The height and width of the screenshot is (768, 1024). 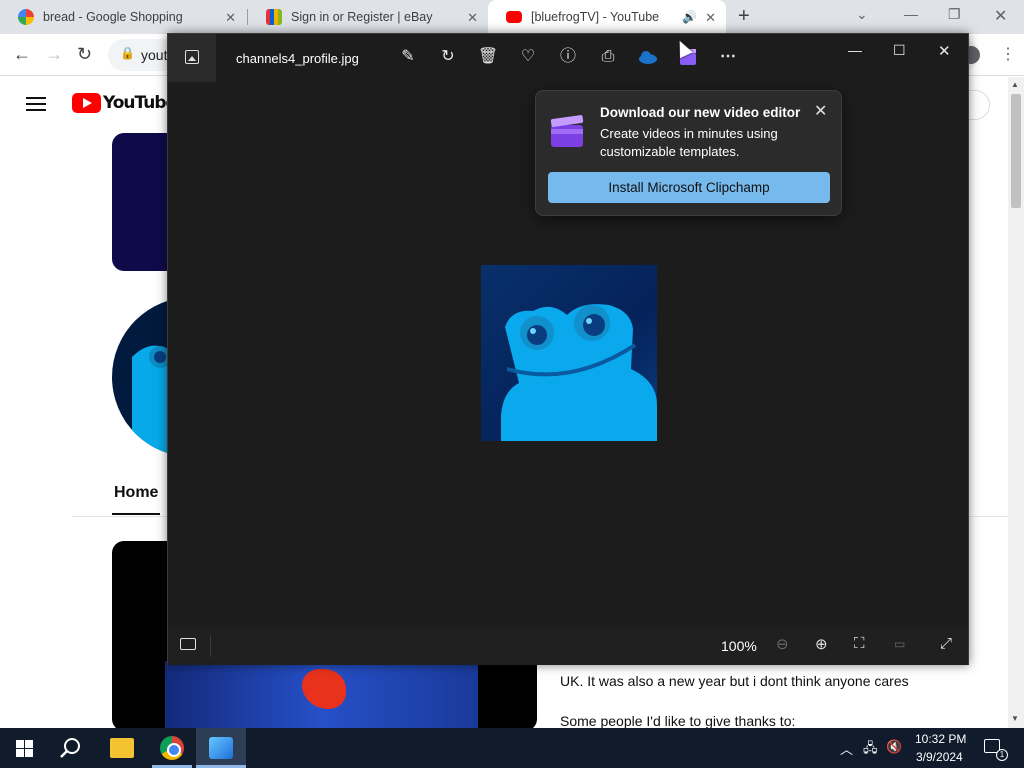 I want to click on separator, so click(x=210, y=646).